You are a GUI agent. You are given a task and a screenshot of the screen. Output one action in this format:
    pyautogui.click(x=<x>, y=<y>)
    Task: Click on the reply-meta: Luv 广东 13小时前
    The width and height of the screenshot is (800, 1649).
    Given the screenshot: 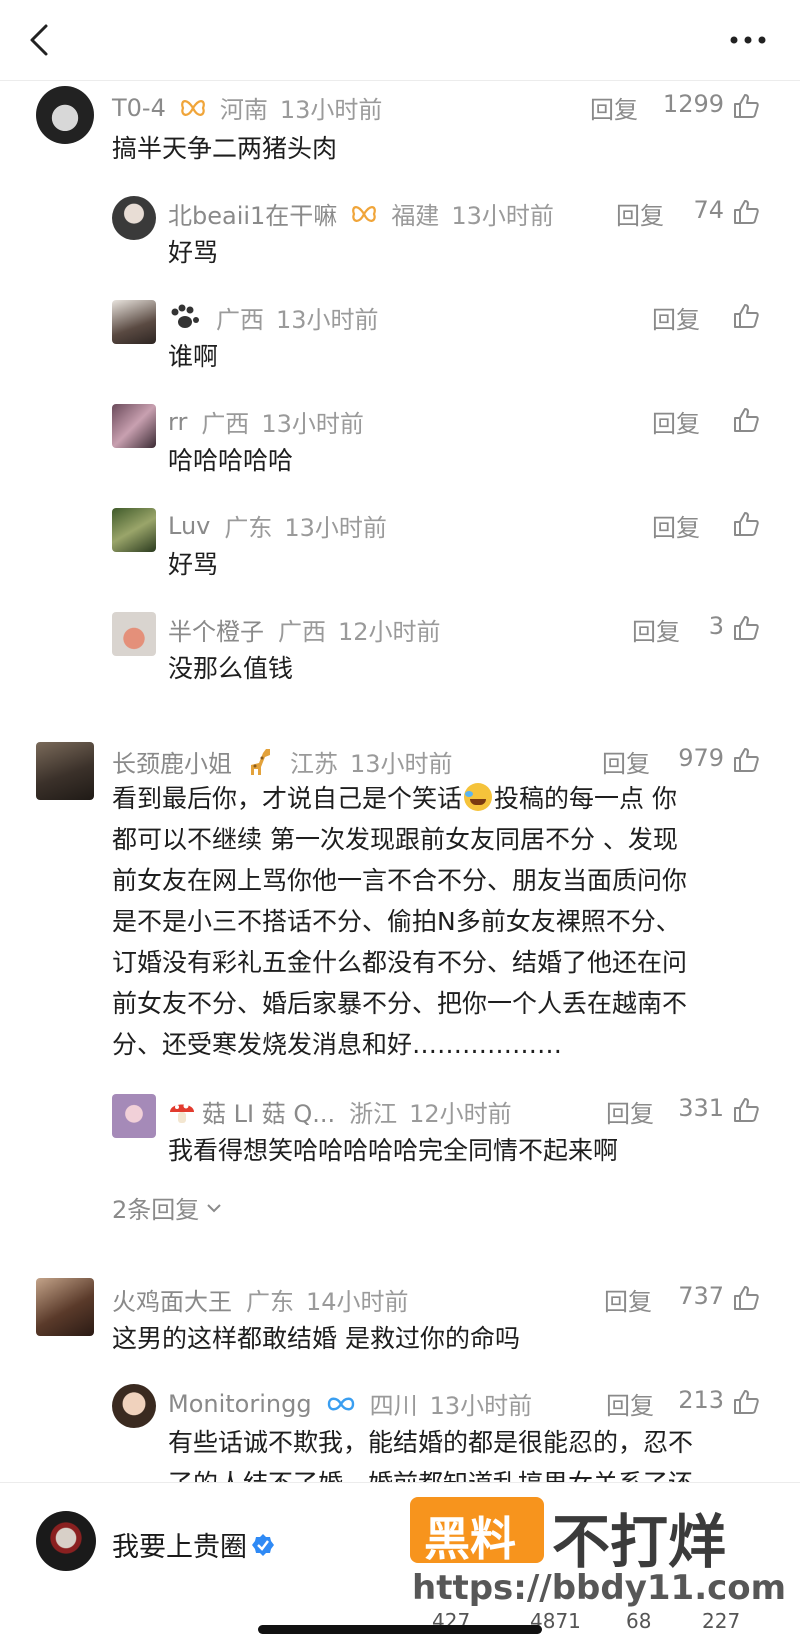 What is the action you would take?
    pyautogui.click(x=277, y=525)
    